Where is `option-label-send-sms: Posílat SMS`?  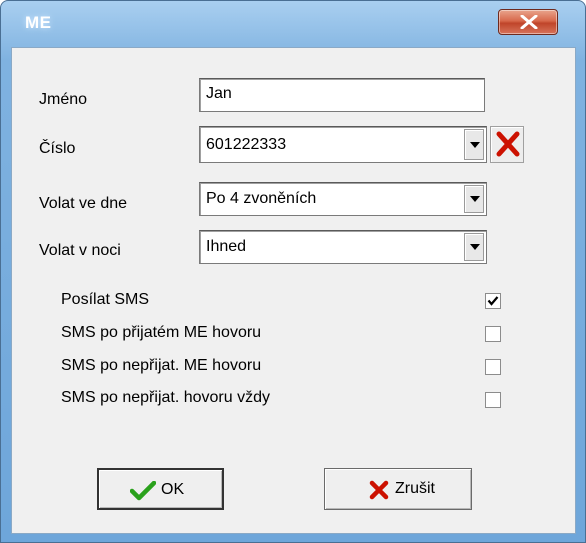
option-label-send-sms: Posílat SMS is located at coordinates (105, 299).